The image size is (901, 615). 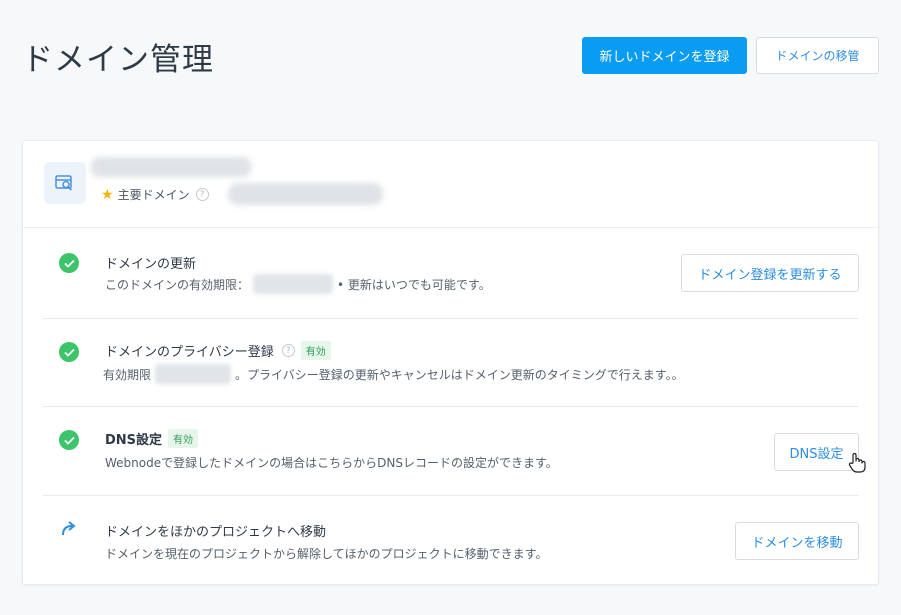 What do you see at coordinates (797, 541) in the screenshot?
I see `move-domain-button: ドメインを移動` at bounding box center [797, 541].